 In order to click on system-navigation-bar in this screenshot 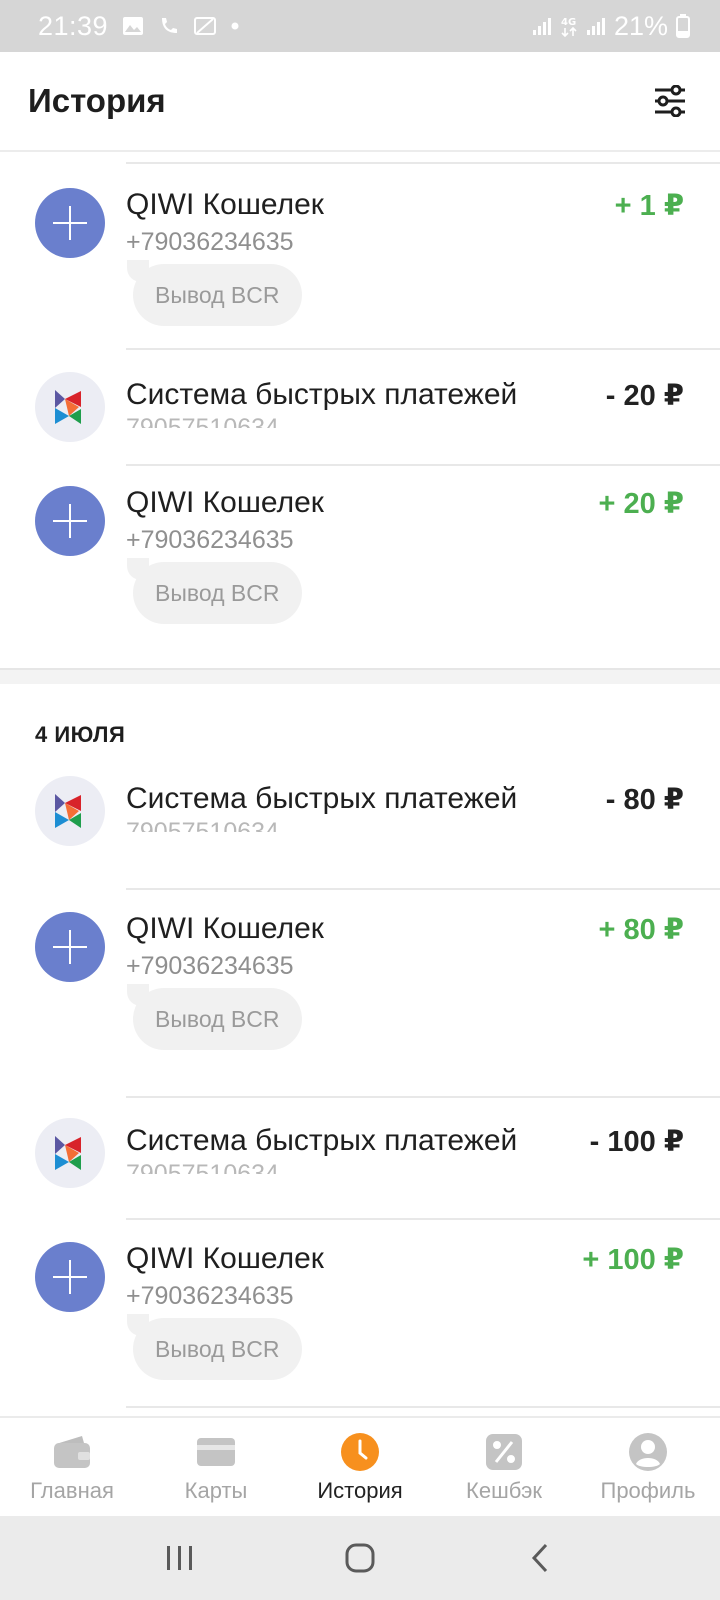, I will do `click(360, 1558)`.